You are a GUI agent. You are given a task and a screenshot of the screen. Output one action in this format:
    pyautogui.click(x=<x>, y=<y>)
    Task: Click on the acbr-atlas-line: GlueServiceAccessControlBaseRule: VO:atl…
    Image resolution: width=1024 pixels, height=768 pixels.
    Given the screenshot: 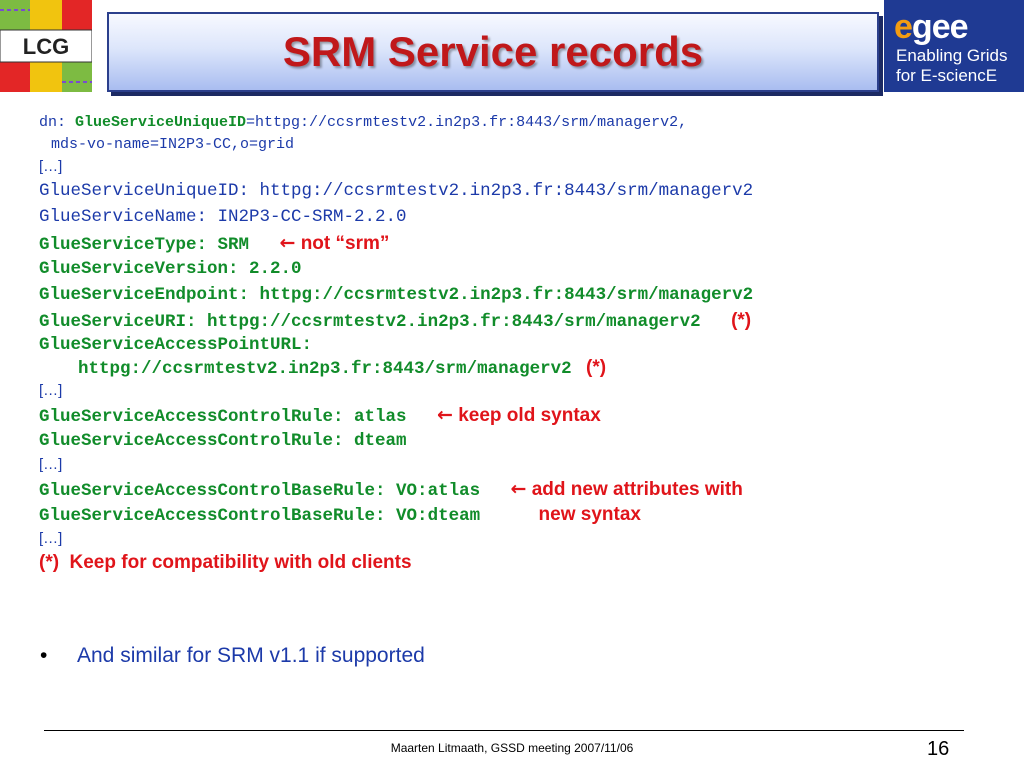 What is the action you would take?
    pyautogui.click(x=391, y=489)
    